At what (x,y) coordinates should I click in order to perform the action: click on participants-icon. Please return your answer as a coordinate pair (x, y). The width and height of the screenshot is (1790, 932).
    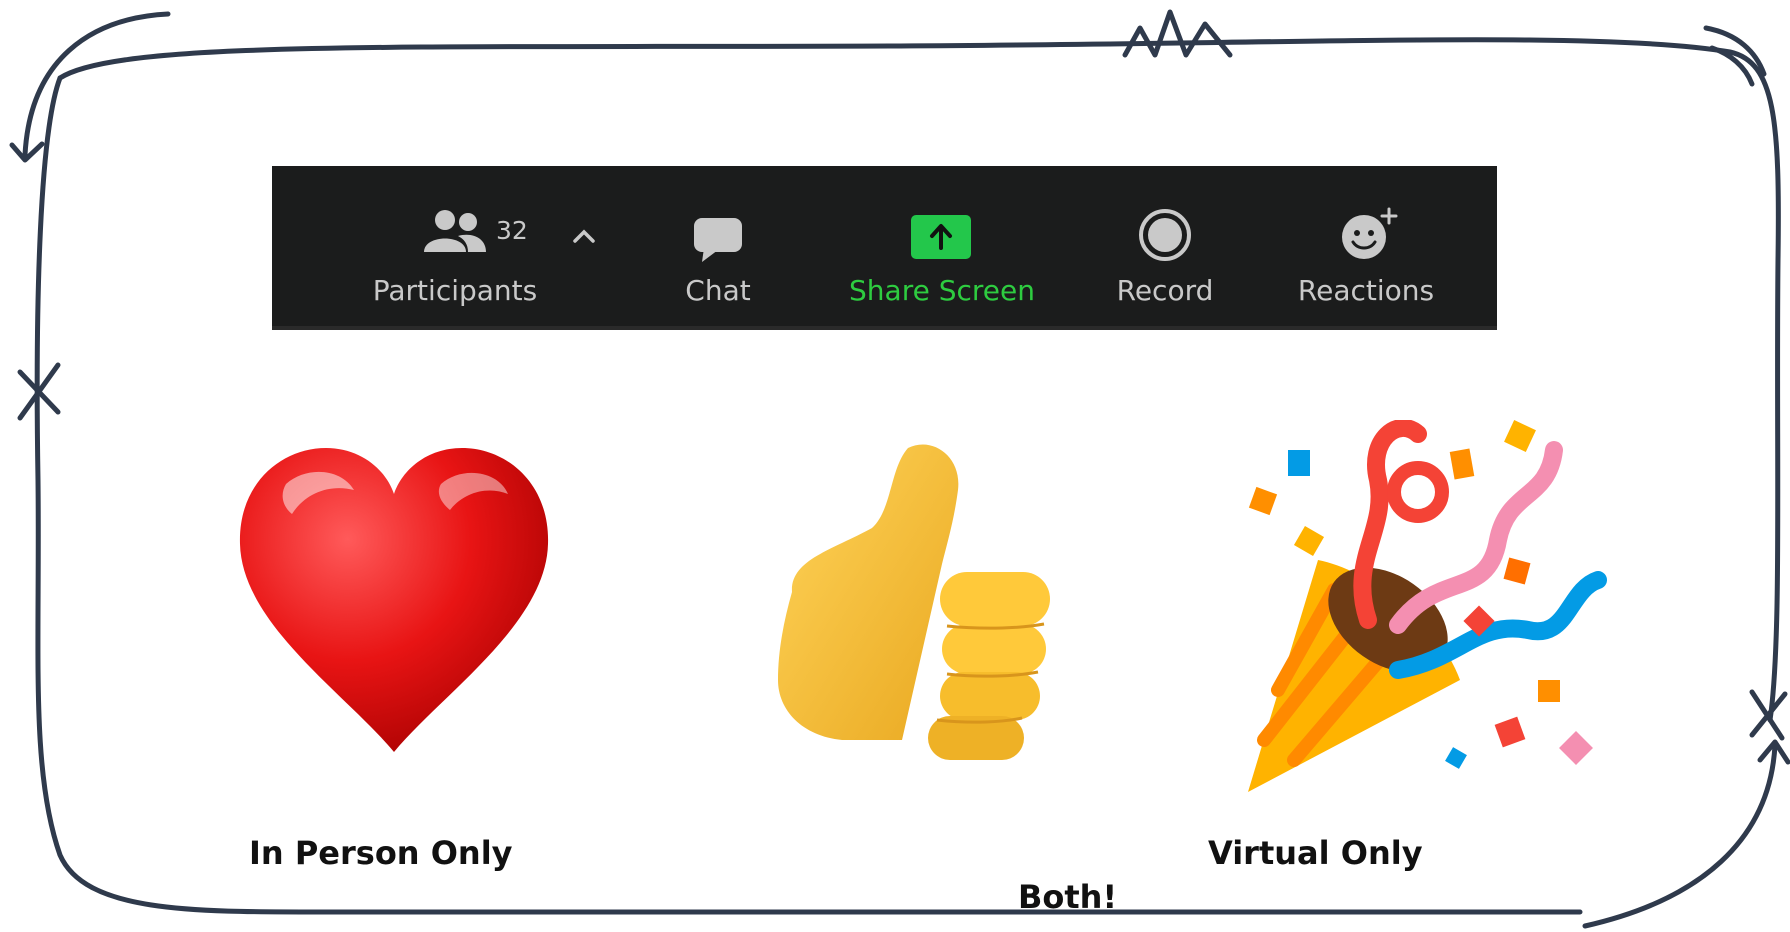
    Looking at the image, I should click on (455, 231).